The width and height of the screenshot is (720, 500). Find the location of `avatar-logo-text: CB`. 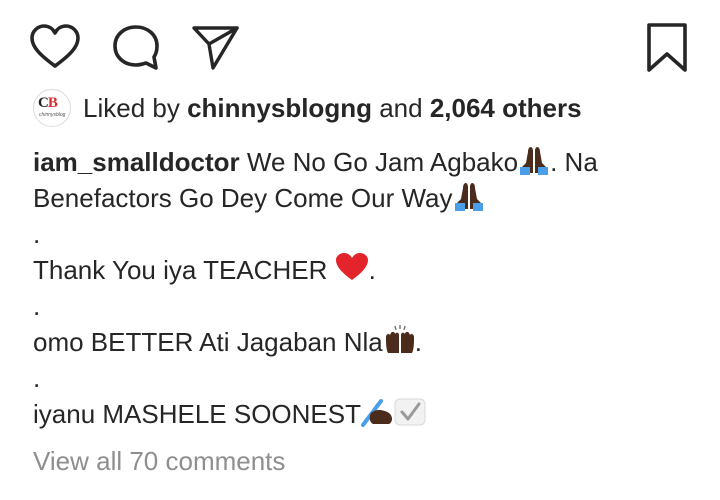

avatar-logo-text: CB is located at coordinates (48, 103).